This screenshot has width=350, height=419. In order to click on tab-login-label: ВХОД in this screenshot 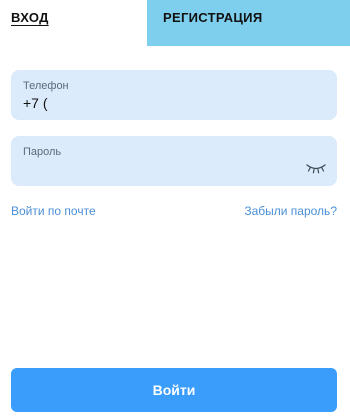, I will do `click(30, 17)`.